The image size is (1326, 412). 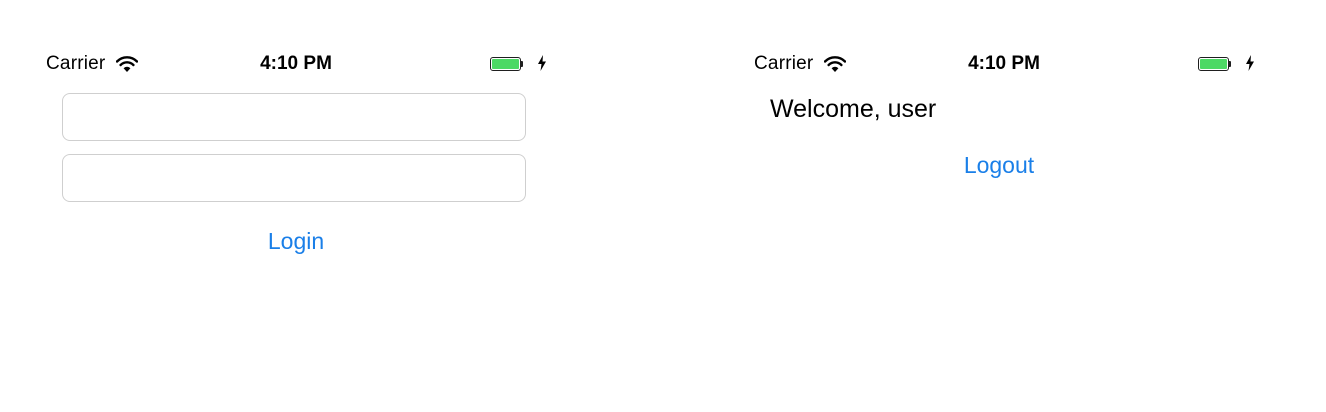 I want to click on welcome-message: Welcome, user, so click(x=853, y=109).